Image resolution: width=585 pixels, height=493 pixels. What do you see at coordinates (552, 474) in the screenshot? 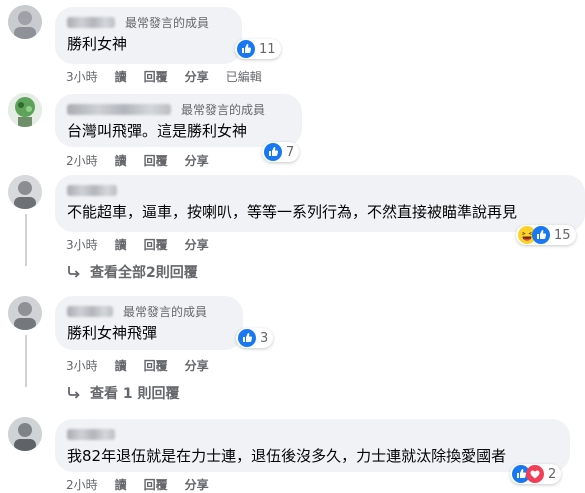
I see `reaction-count: 2` at bounding box center [552, 474].